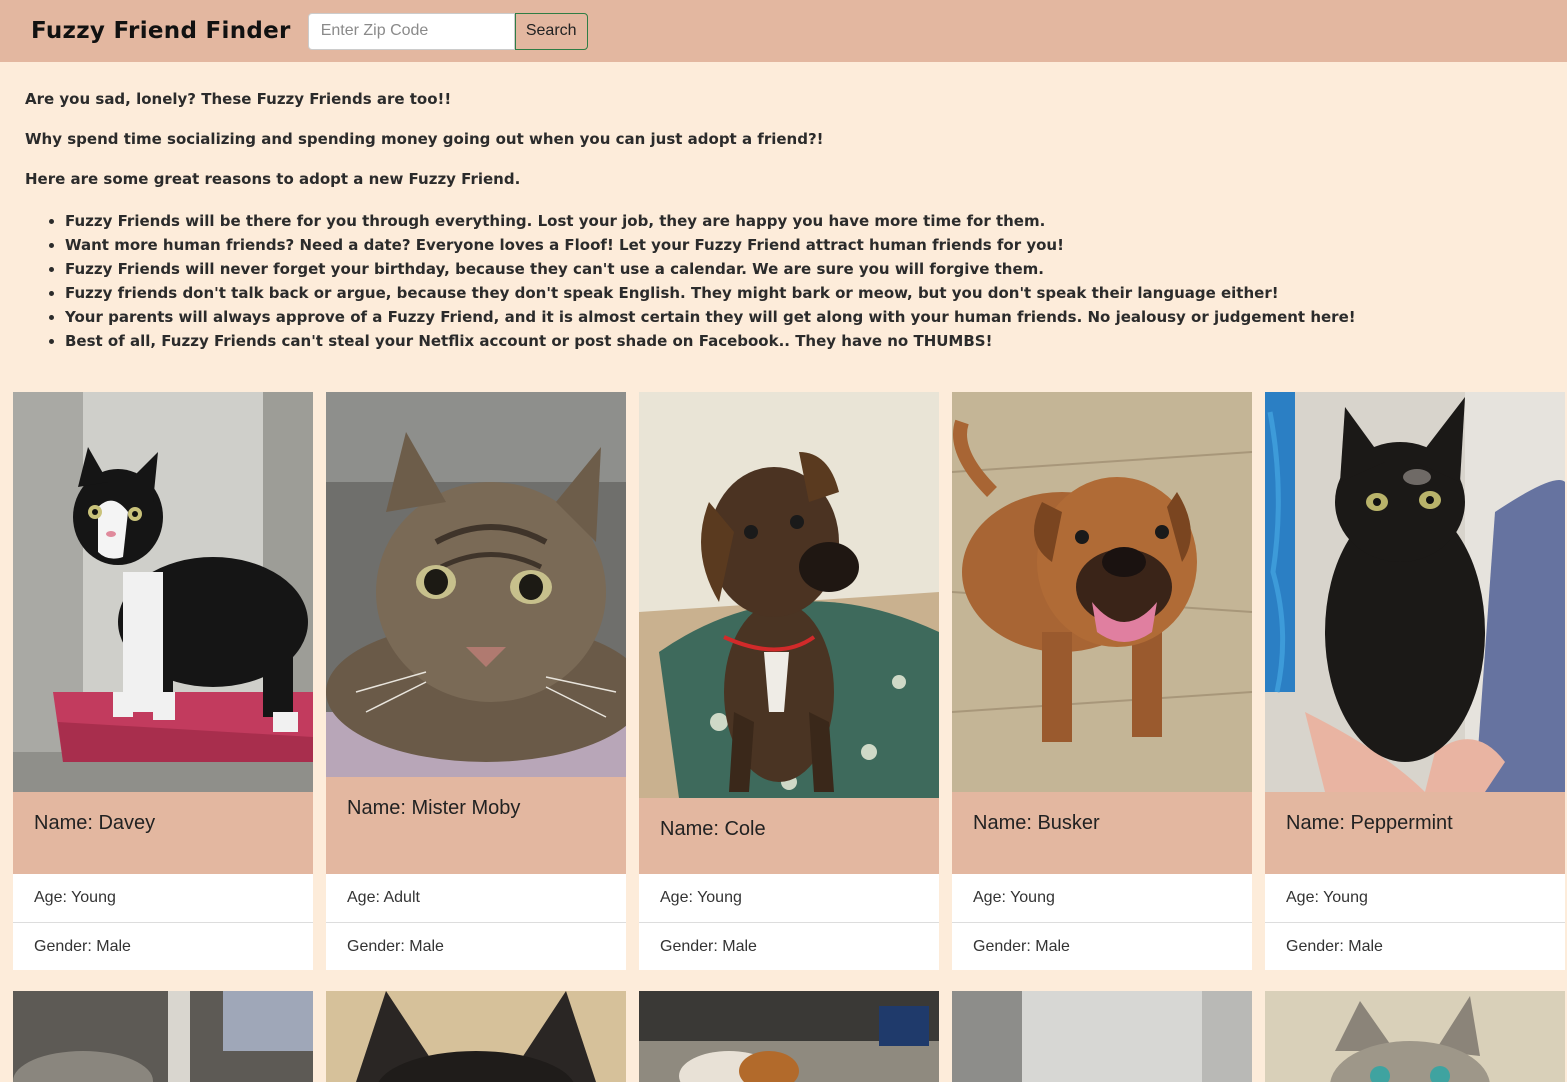  What do you see at coordinates (1102, 592) in the screenshot?
I see `smiling-dog-photo` at bounding box center [1102, 592].